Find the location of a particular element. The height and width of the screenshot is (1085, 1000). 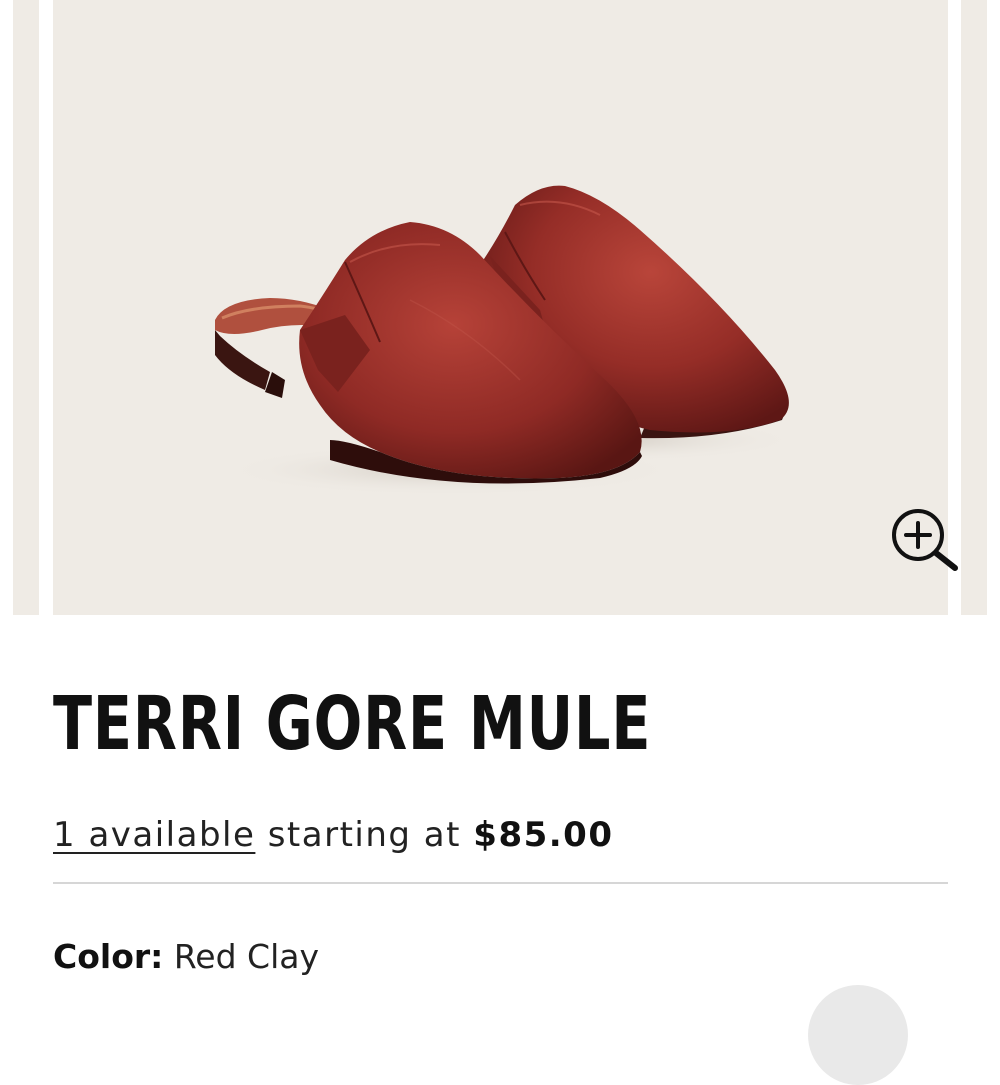

color-value: Red Clay is located at coordinates (246, 956).